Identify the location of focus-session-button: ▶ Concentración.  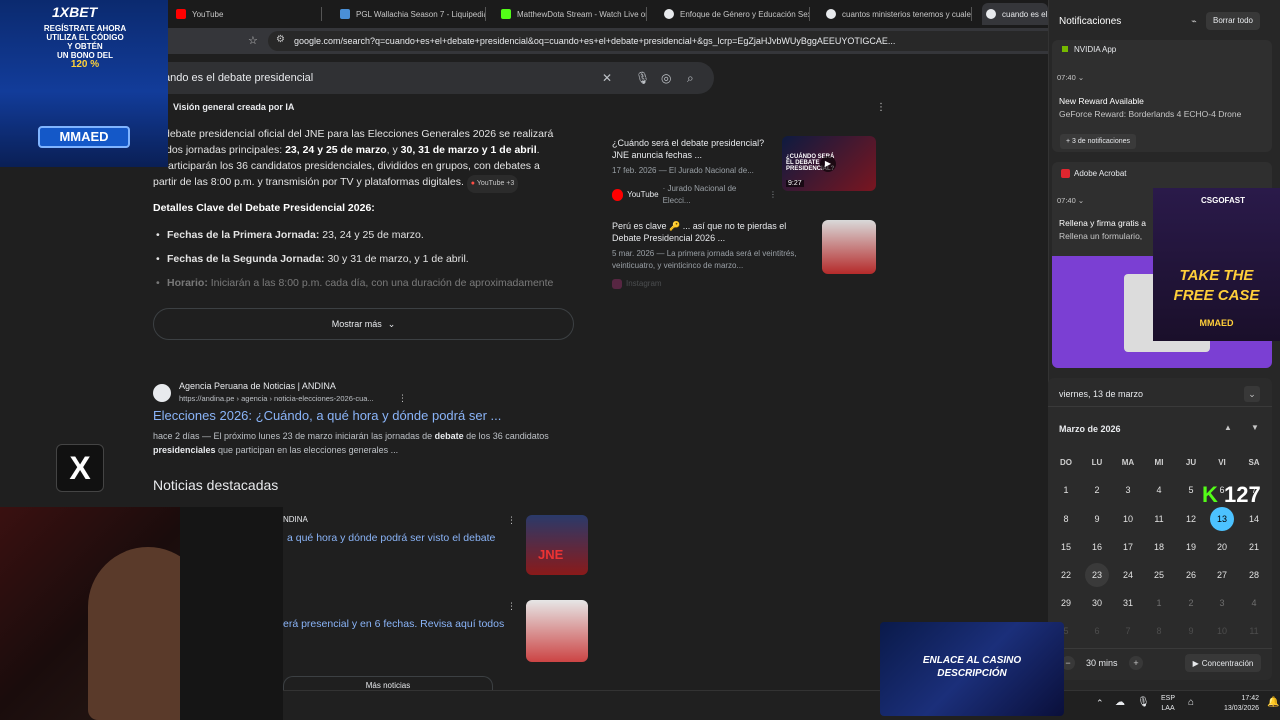
(1223, 663).